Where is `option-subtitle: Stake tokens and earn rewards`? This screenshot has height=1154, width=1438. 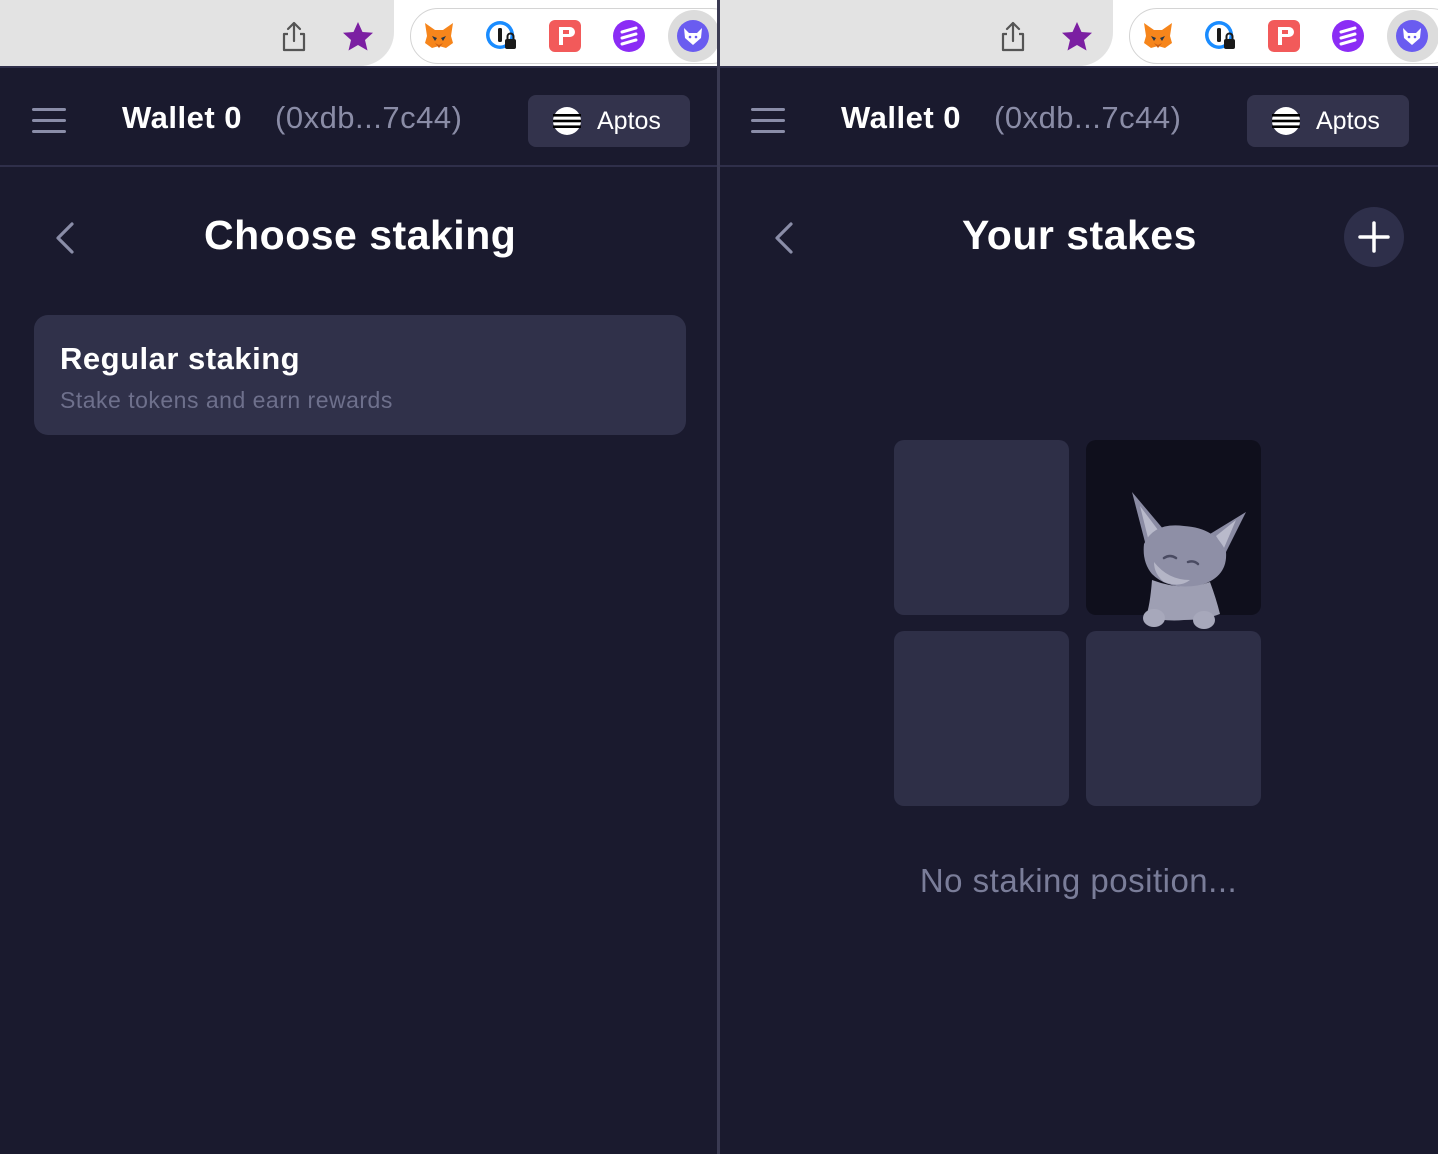
option-subtitle: Stake tokens and earn rewards is located at coordinates (226, 400).